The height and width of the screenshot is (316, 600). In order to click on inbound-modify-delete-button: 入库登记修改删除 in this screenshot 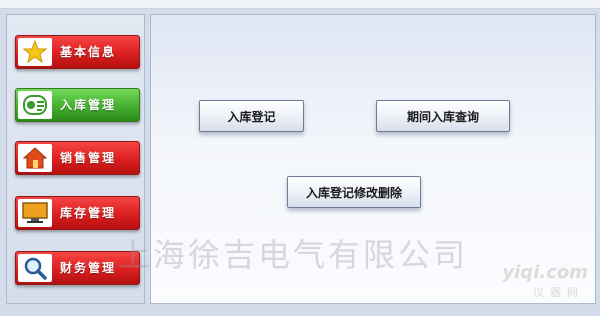, I will do `click(354, 192)`.